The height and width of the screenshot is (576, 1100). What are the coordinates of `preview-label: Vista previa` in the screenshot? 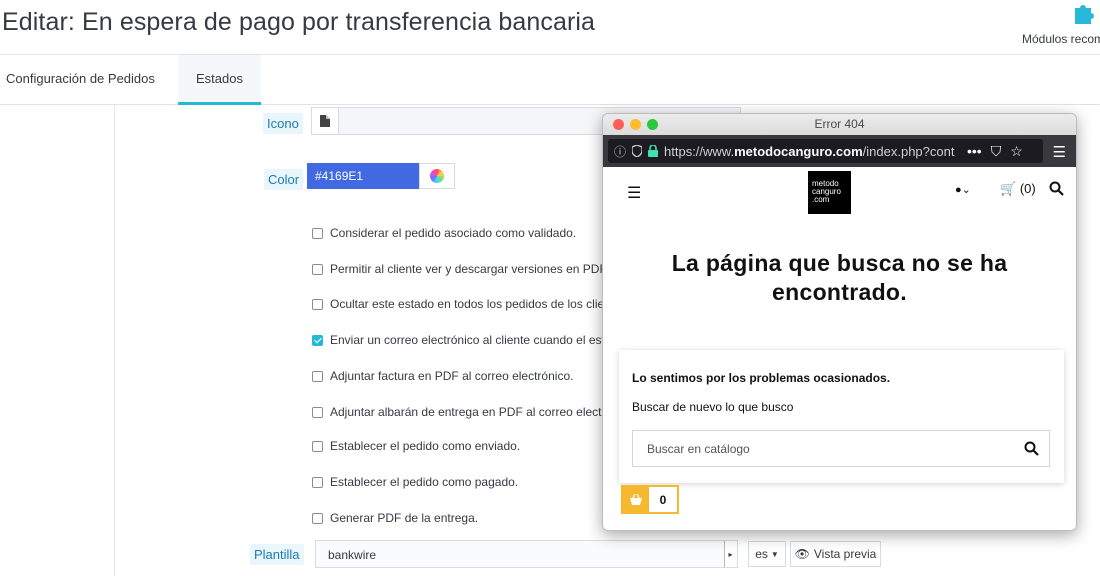 It's located at (845, 554).